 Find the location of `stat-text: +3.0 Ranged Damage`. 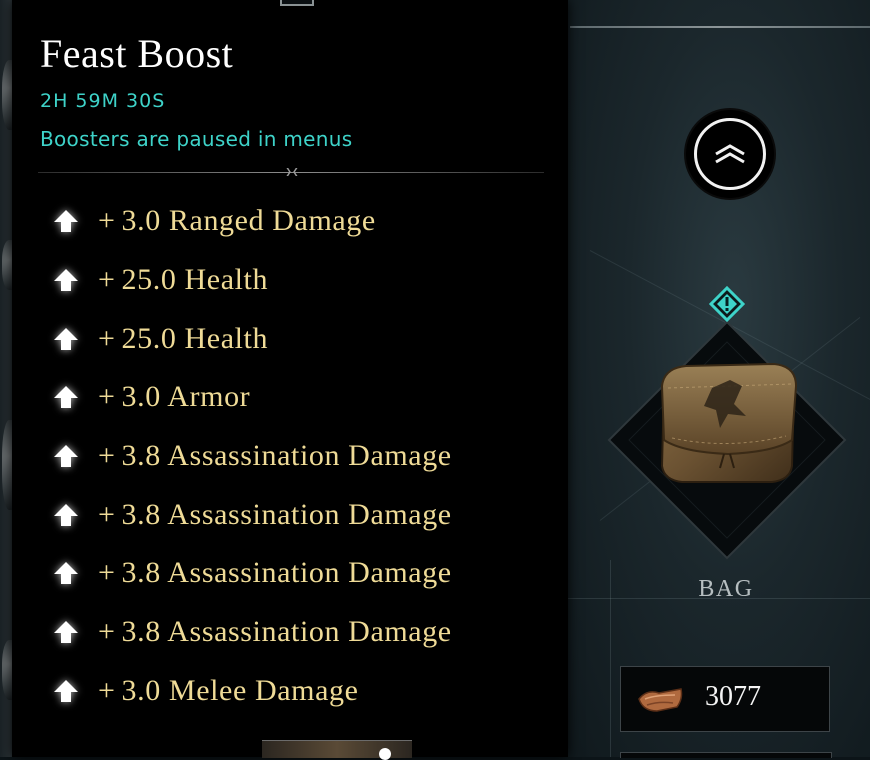

stat-text: +3.0 Ranged Damage is located at coordinates (237, 221).